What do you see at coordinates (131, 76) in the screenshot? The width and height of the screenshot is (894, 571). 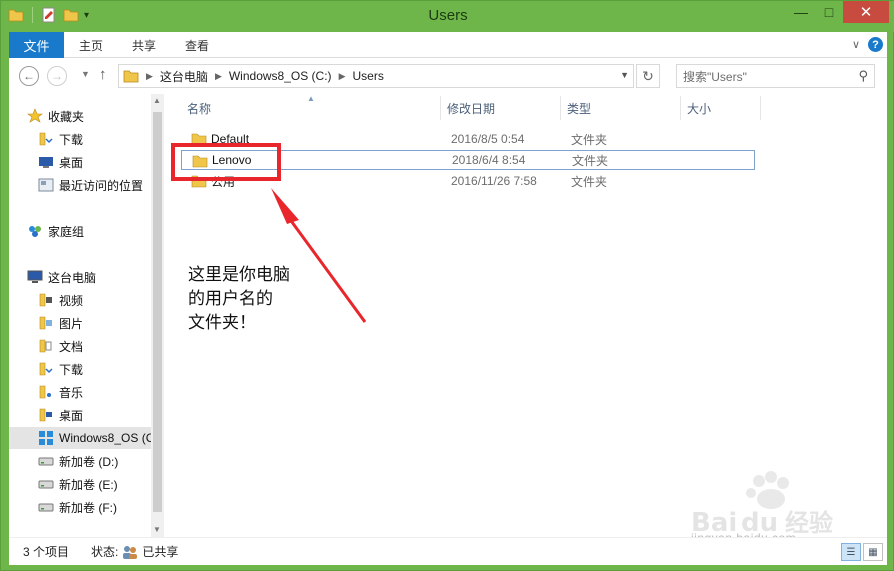 I see `folder-icon` at bounding box center [131, 76].